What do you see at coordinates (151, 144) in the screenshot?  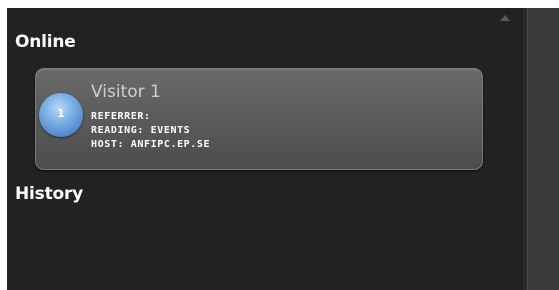 I see `visitor-host: HOST: ANFIPC.EP.SE` at bounding box center [151, 144].